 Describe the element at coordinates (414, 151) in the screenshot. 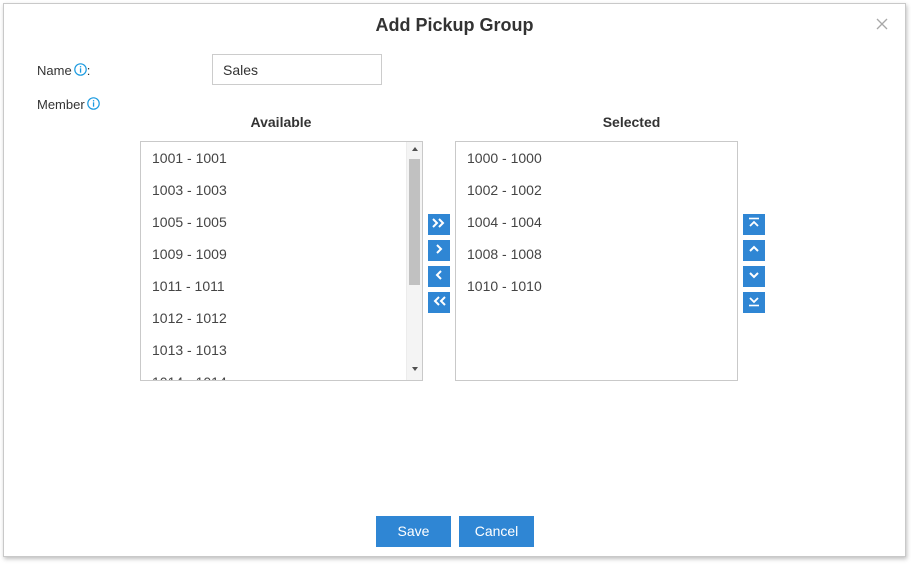

I see `scroll-up-arrow-icon` at that location.